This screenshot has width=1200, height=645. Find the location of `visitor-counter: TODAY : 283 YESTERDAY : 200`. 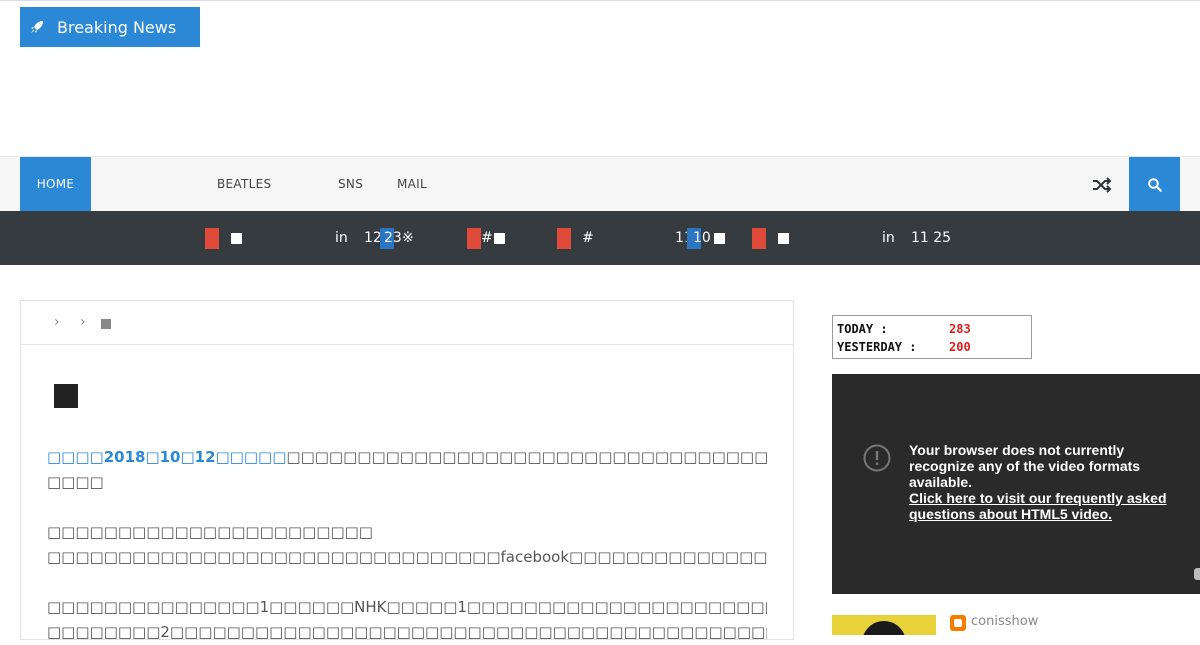

visitor-counter: TODAY : 283 YESTERDAY : 200 is located at coordinates (932, 337).